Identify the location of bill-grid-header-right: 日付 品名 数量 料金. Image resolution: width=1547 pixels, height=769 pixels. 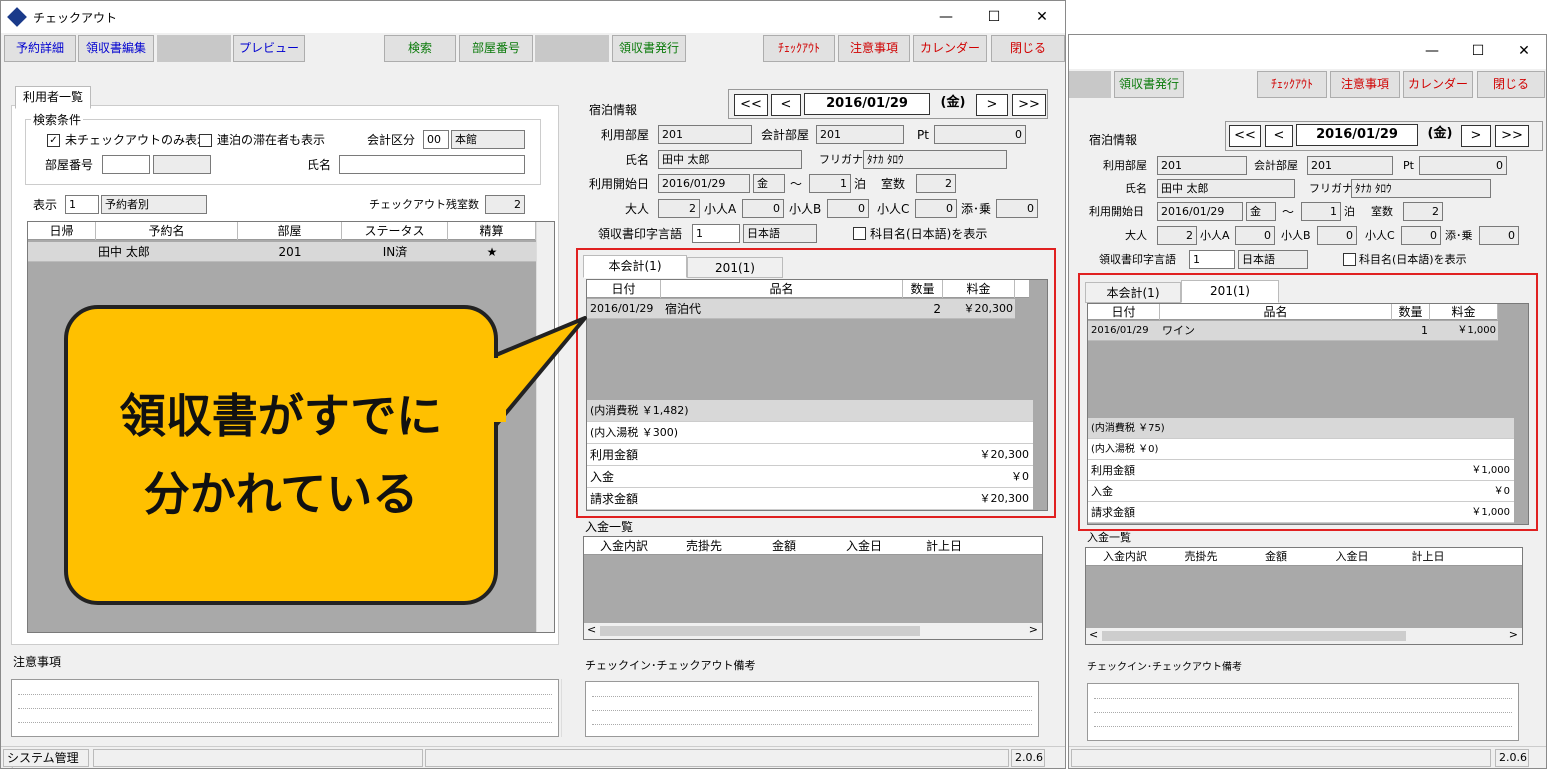
(1293, 312).